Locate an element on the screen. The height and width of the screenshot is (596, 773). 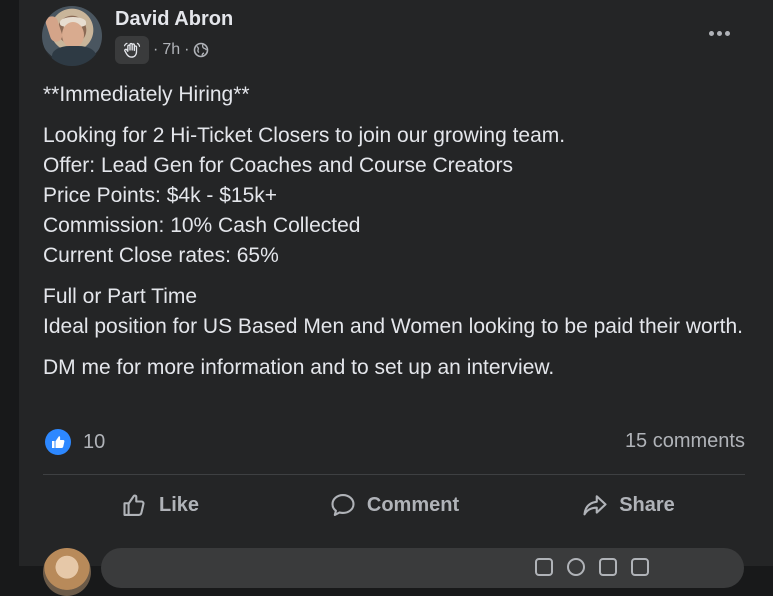
like-button: Like is located at coordinates (160, 505).